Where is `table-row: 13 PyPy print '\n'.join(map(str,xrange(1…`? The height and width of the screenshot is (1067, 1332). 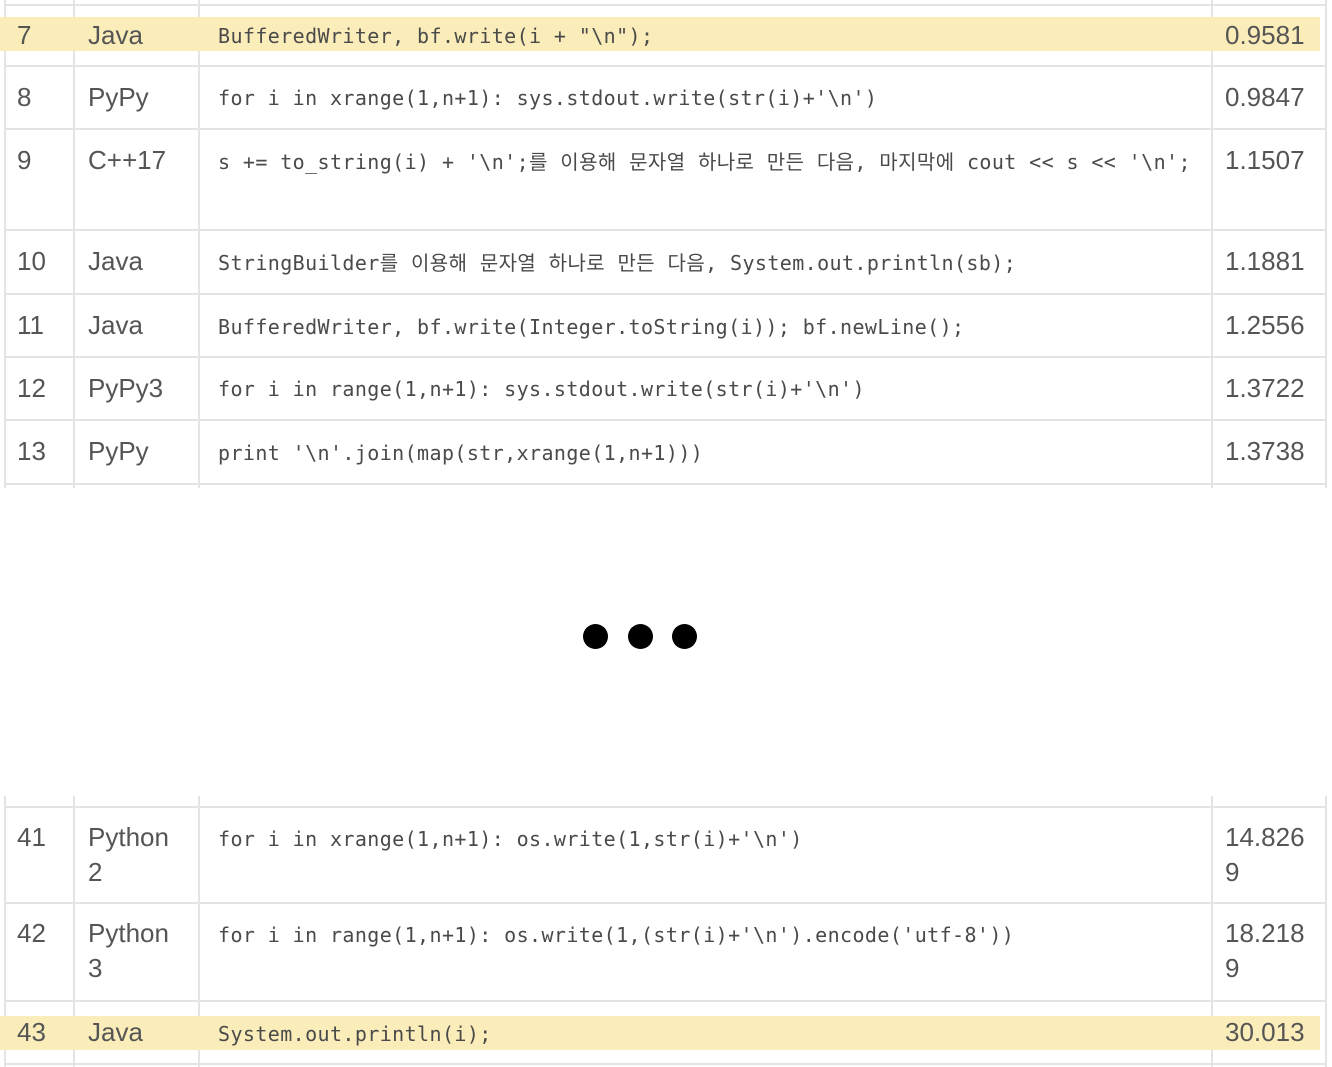 table-row: 13 PyPy print '\n'.join(map(str,xrange(1… is located at coordinates (665, 453).